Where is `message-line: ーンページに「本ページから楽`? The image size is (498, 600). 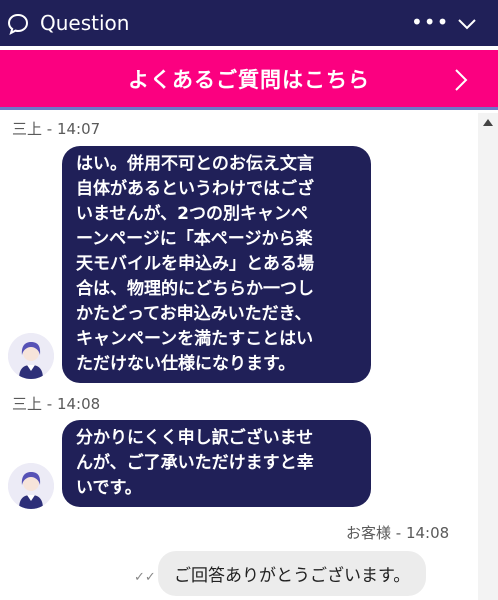 message-line: ーンページに「本ページから楽 is located at coordinates (194, 239).